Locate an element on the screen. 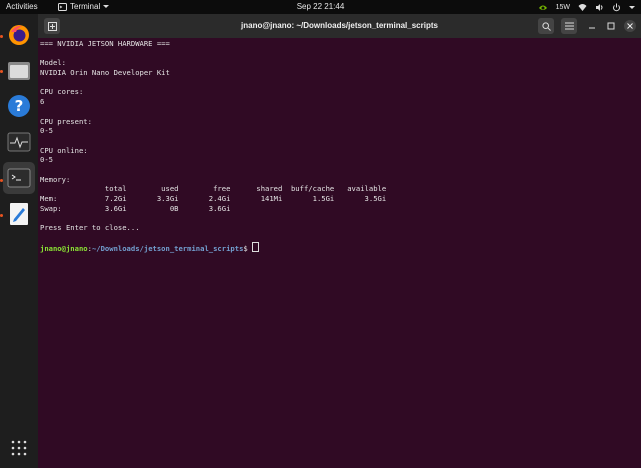  maximize-button is located at coordinates (611, 26).